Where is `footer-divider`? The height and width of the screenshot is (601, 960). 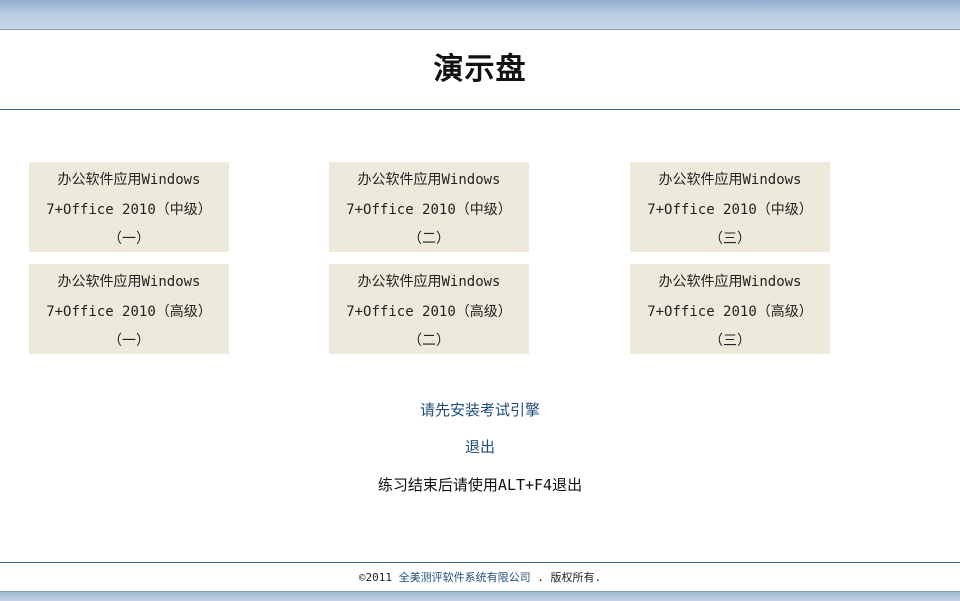
footer-divider is located at coordinates (480, 562).